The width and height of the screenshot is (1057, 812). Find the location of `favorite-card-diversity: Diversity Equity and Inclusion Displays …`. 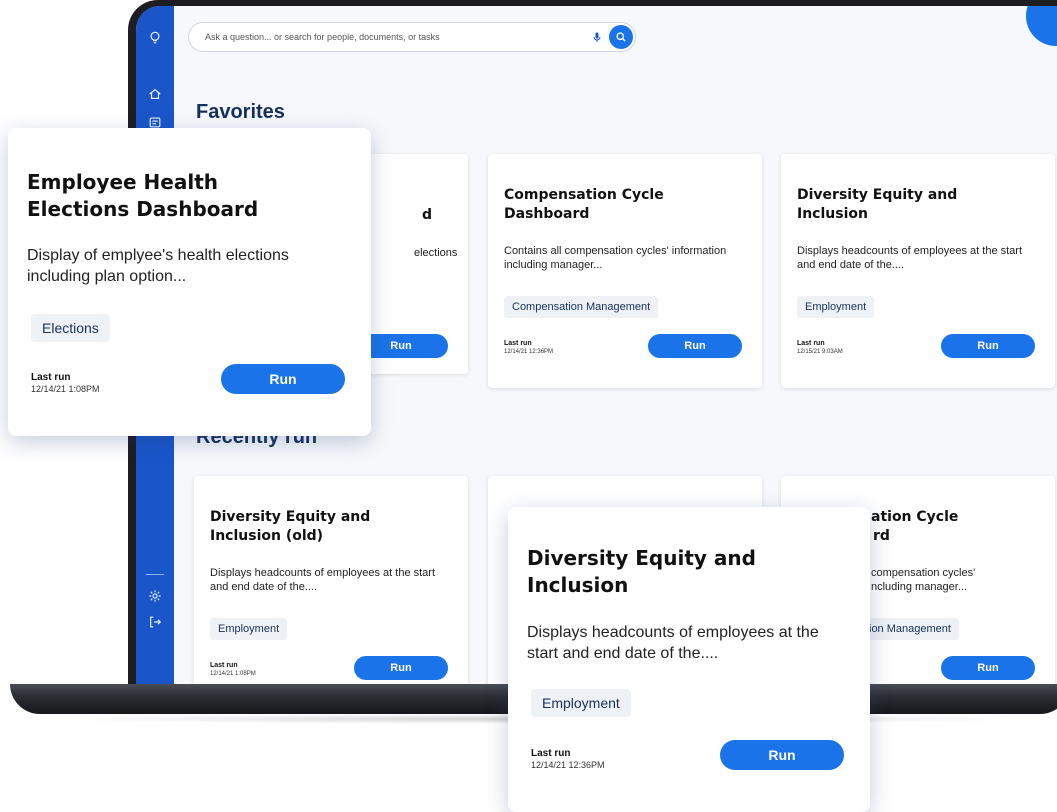

favorite-card-diversity: Diversity Equity and Inclusion Displays … is located at coordinates (918, 271).